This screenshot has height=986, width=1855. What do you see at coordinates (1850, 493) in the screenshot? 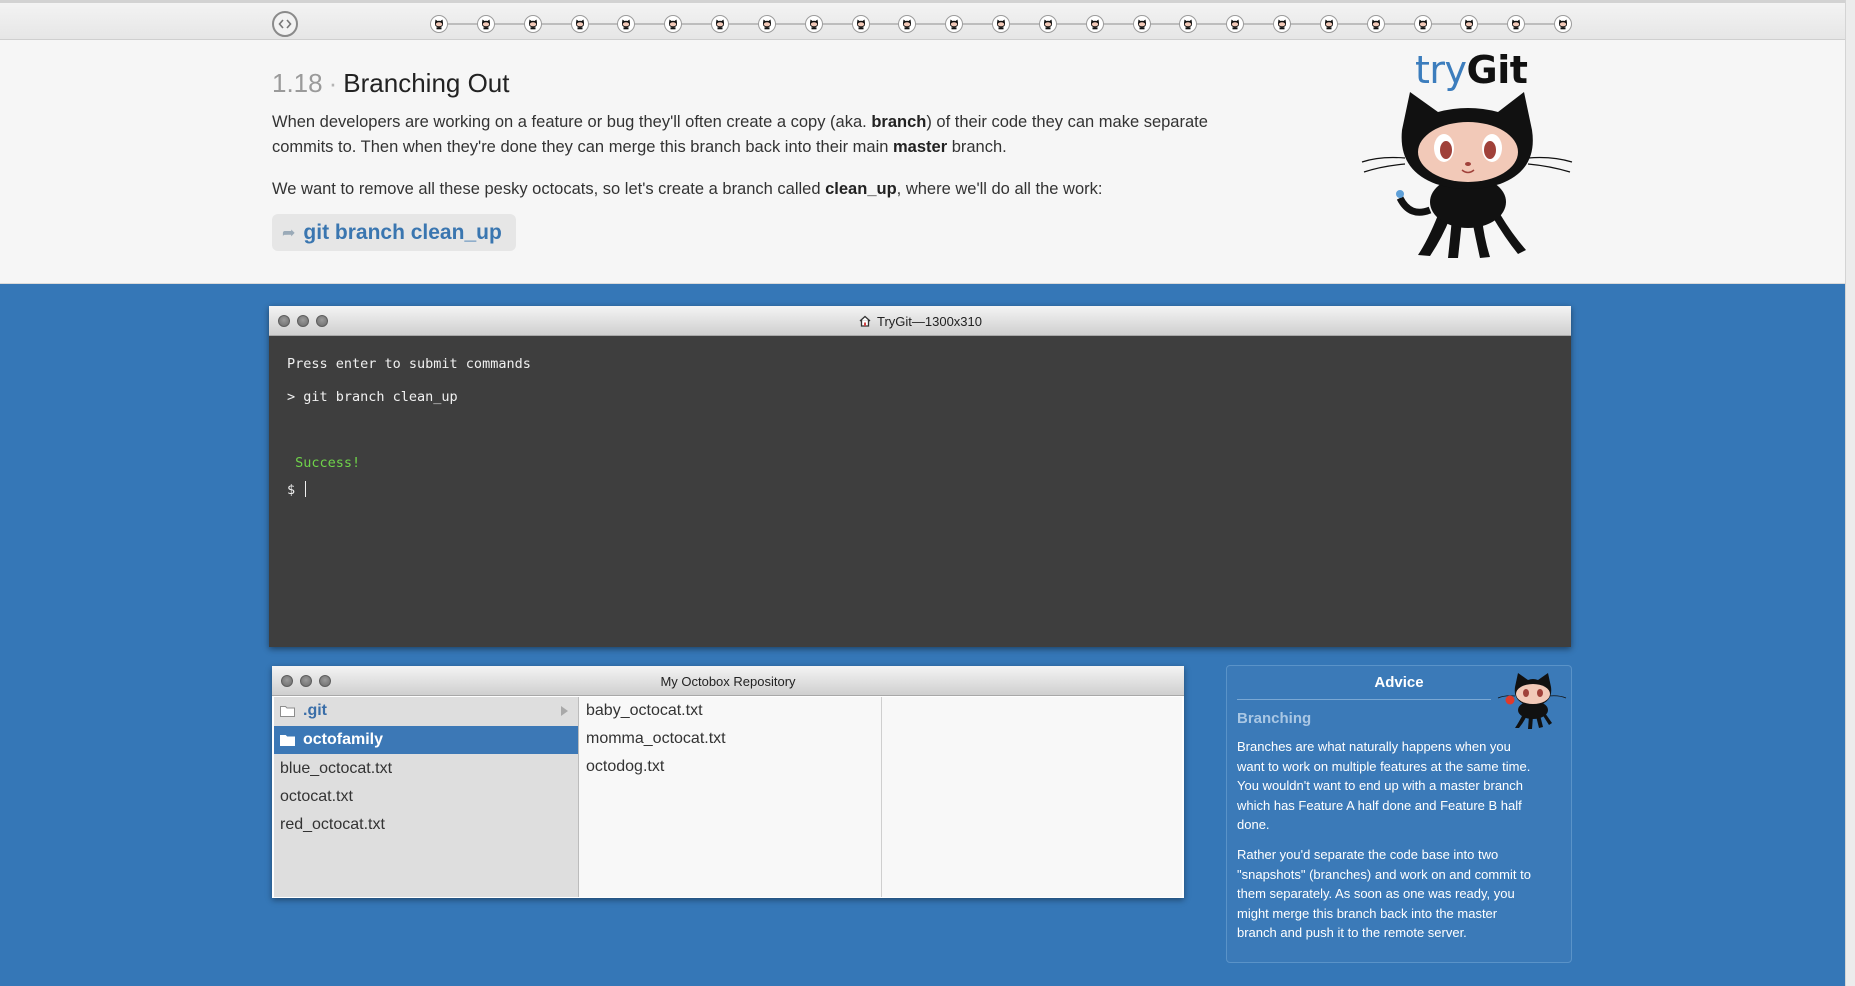
I see `page-scrollbar` at bounding box center [1850, 493].